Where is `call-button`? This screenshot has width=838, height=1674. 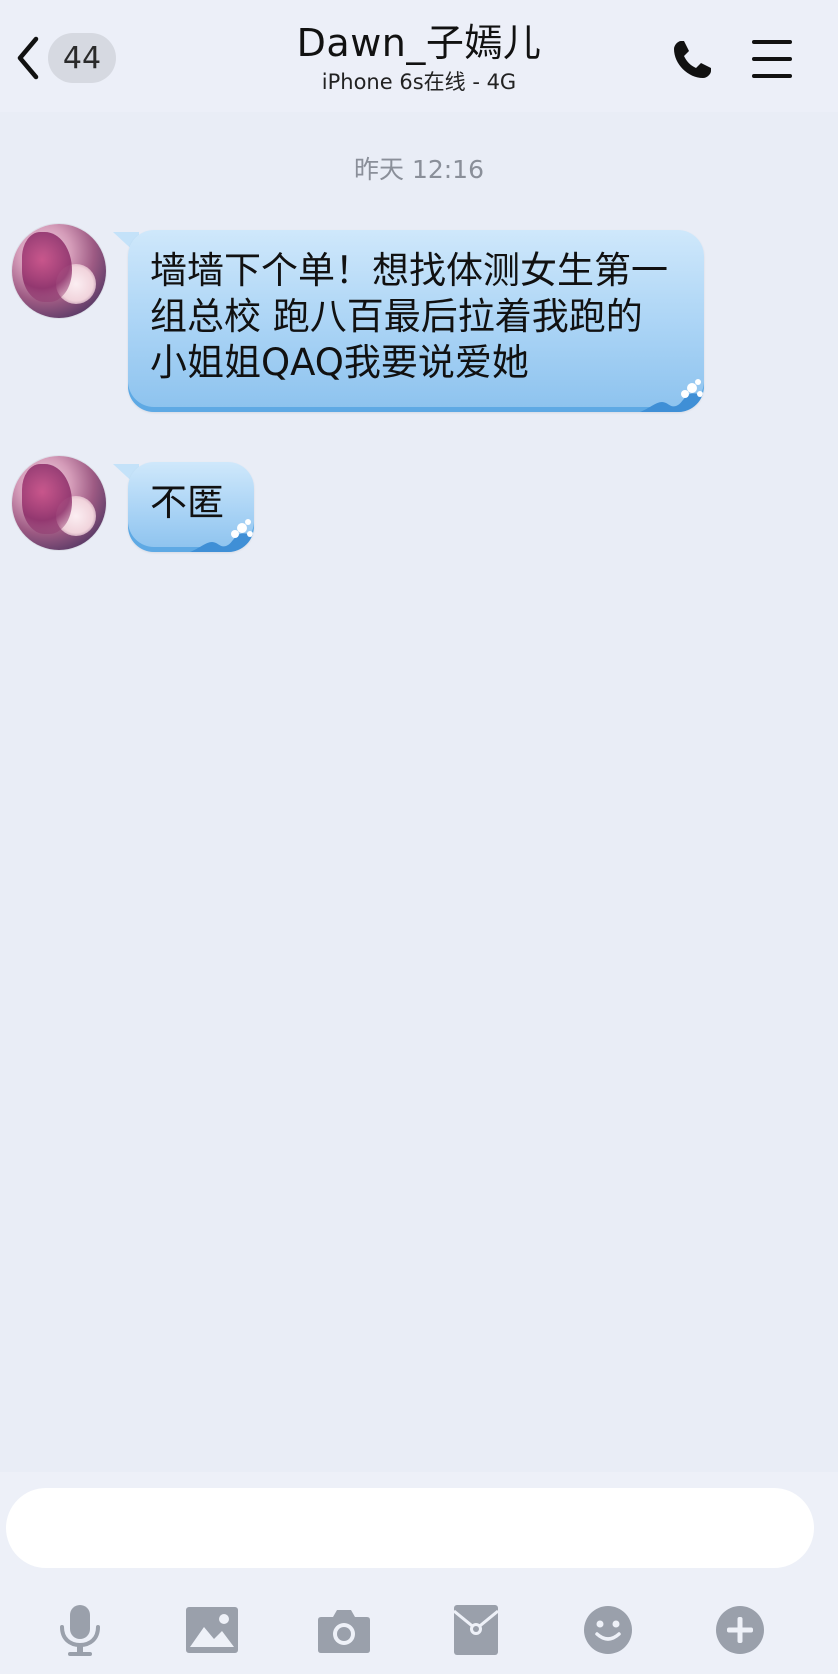 call-button is located at coordinates (692, 60).